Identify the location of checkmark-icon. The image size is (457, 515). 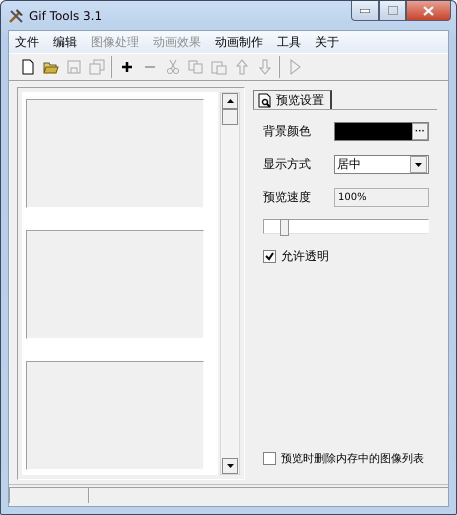
(269, 256).